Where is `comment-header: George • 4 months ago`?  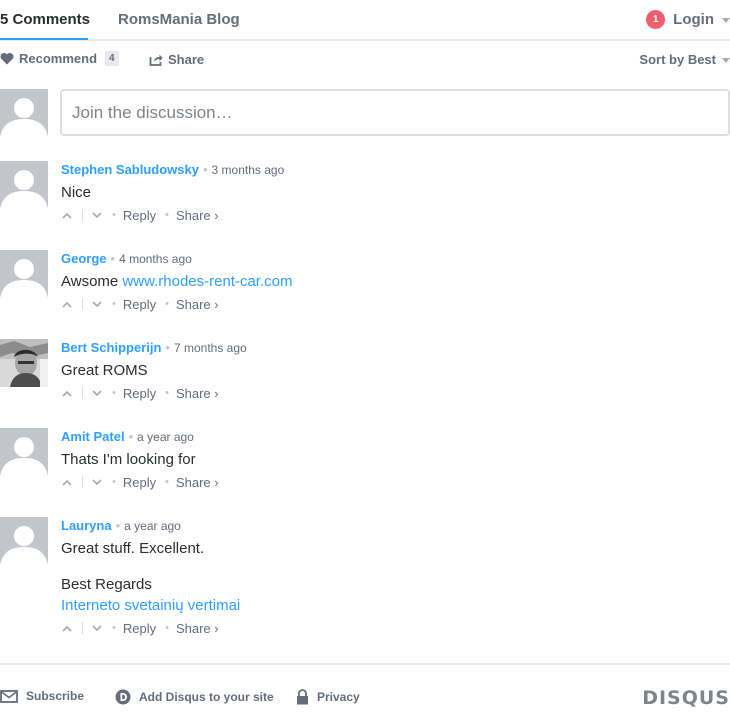 comment-header: George • 4 months ago is located at coordinates (126, 258).